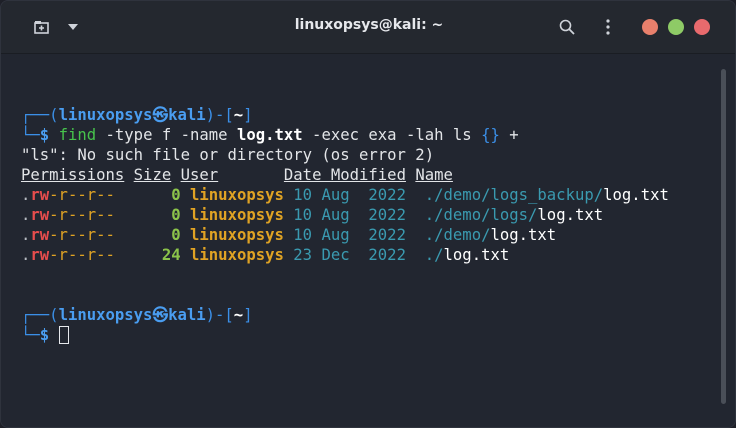  I want to click on title-bar: linuxopsys@kali: ~, so click(368, 27).